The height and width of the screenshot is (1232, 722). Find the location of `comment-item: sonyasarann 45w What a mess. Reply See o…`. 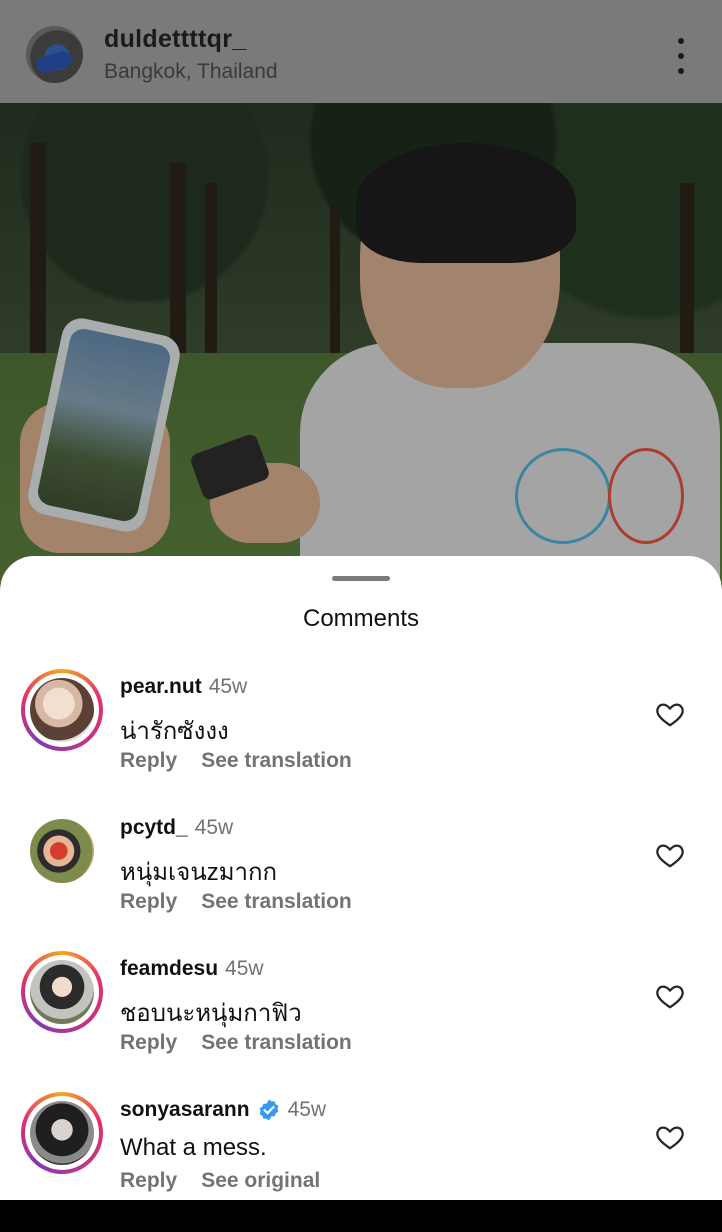

comment-item: sonyasarann 45w What a mess. Reply See o… is located at coordinates (361, 1162).